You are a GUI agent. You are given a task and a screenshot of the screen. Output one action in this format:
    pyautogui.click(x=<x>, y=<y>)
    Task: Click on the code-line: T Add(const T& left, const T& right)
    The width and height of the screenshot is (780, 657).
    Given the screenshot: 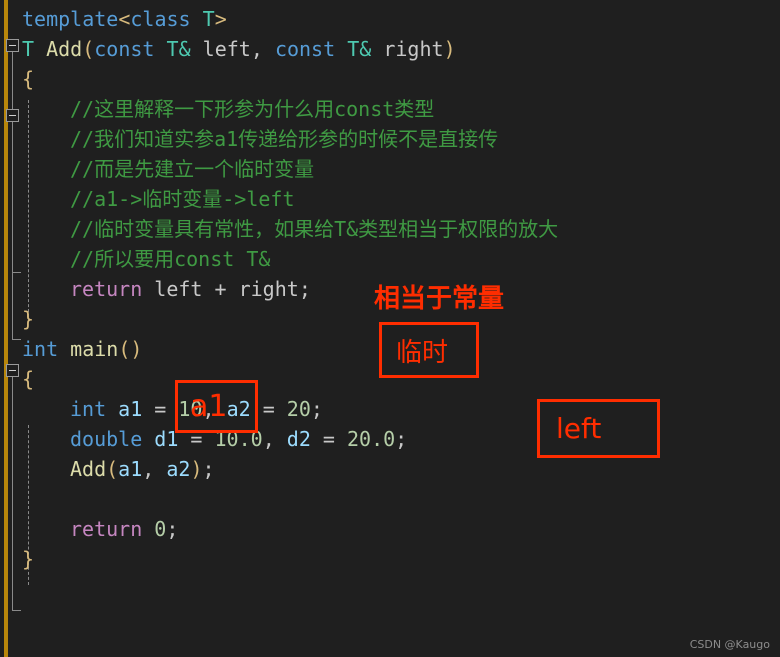 What is the action you would take?
    pyautogui.click(x=390, y=49)
    